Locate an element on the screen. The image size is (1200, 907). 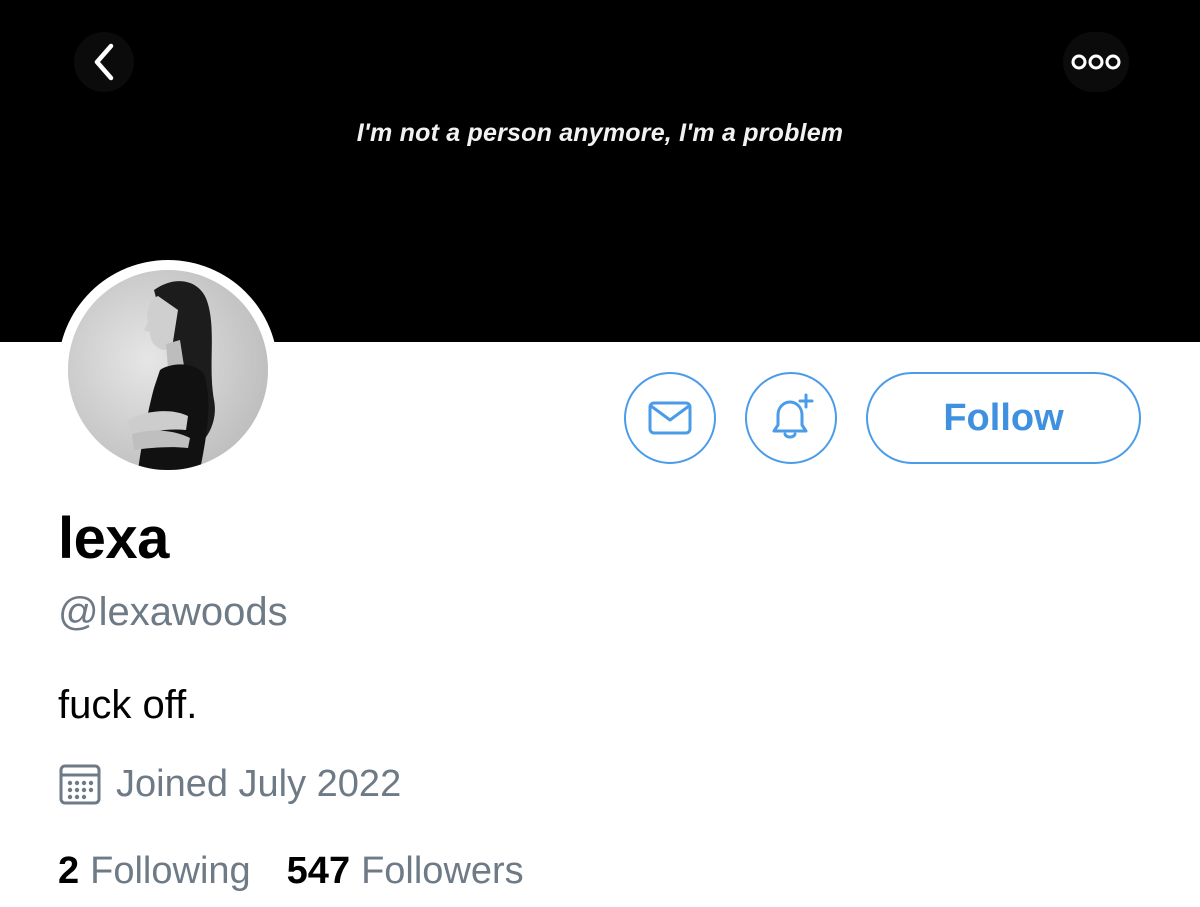
followers-label: Followers is located at coordinates (442, 871).